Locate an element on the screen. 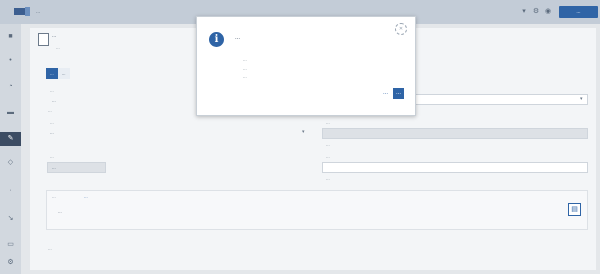  sidebar-item-home: ■ is located at coordinates (10, 37).